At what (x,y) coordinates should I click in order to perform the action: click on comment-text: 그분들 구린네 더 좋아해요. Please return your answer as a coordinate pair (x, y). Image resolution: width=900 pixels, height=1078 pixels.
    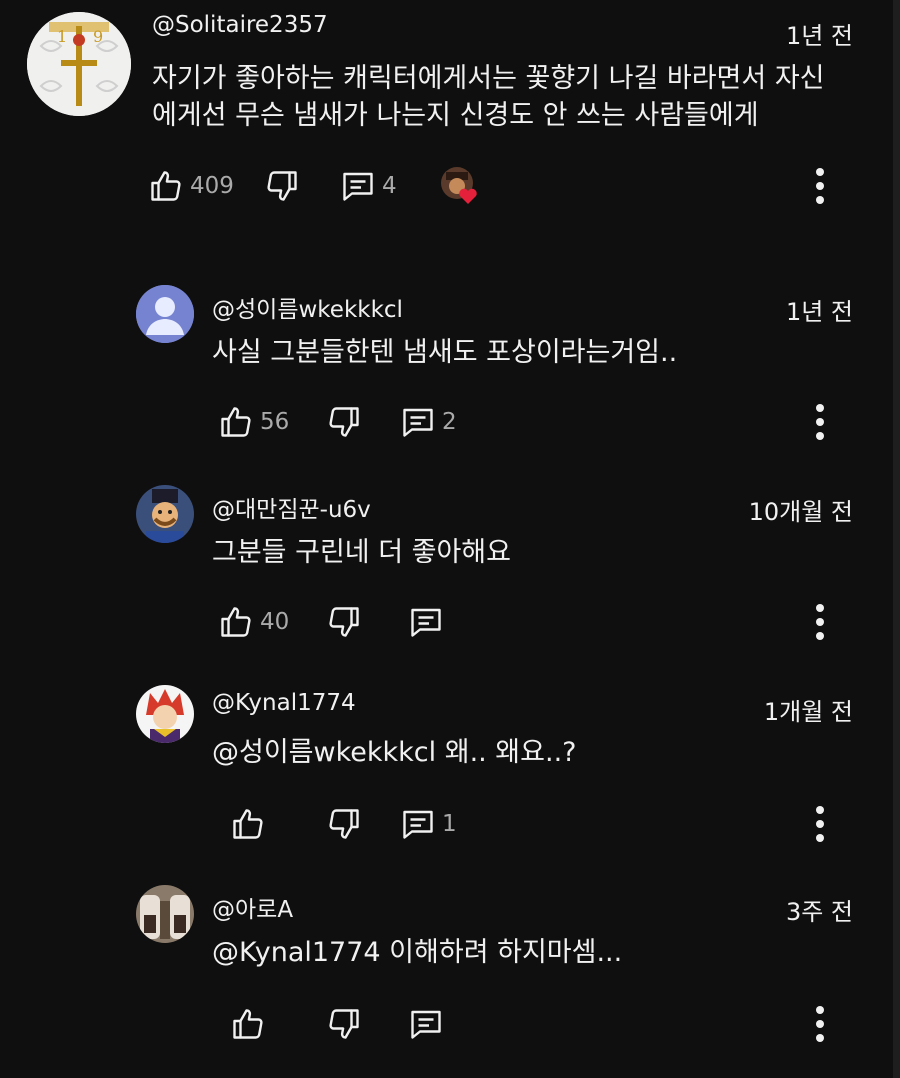
    Looking at the image, I should click on (361, 552).